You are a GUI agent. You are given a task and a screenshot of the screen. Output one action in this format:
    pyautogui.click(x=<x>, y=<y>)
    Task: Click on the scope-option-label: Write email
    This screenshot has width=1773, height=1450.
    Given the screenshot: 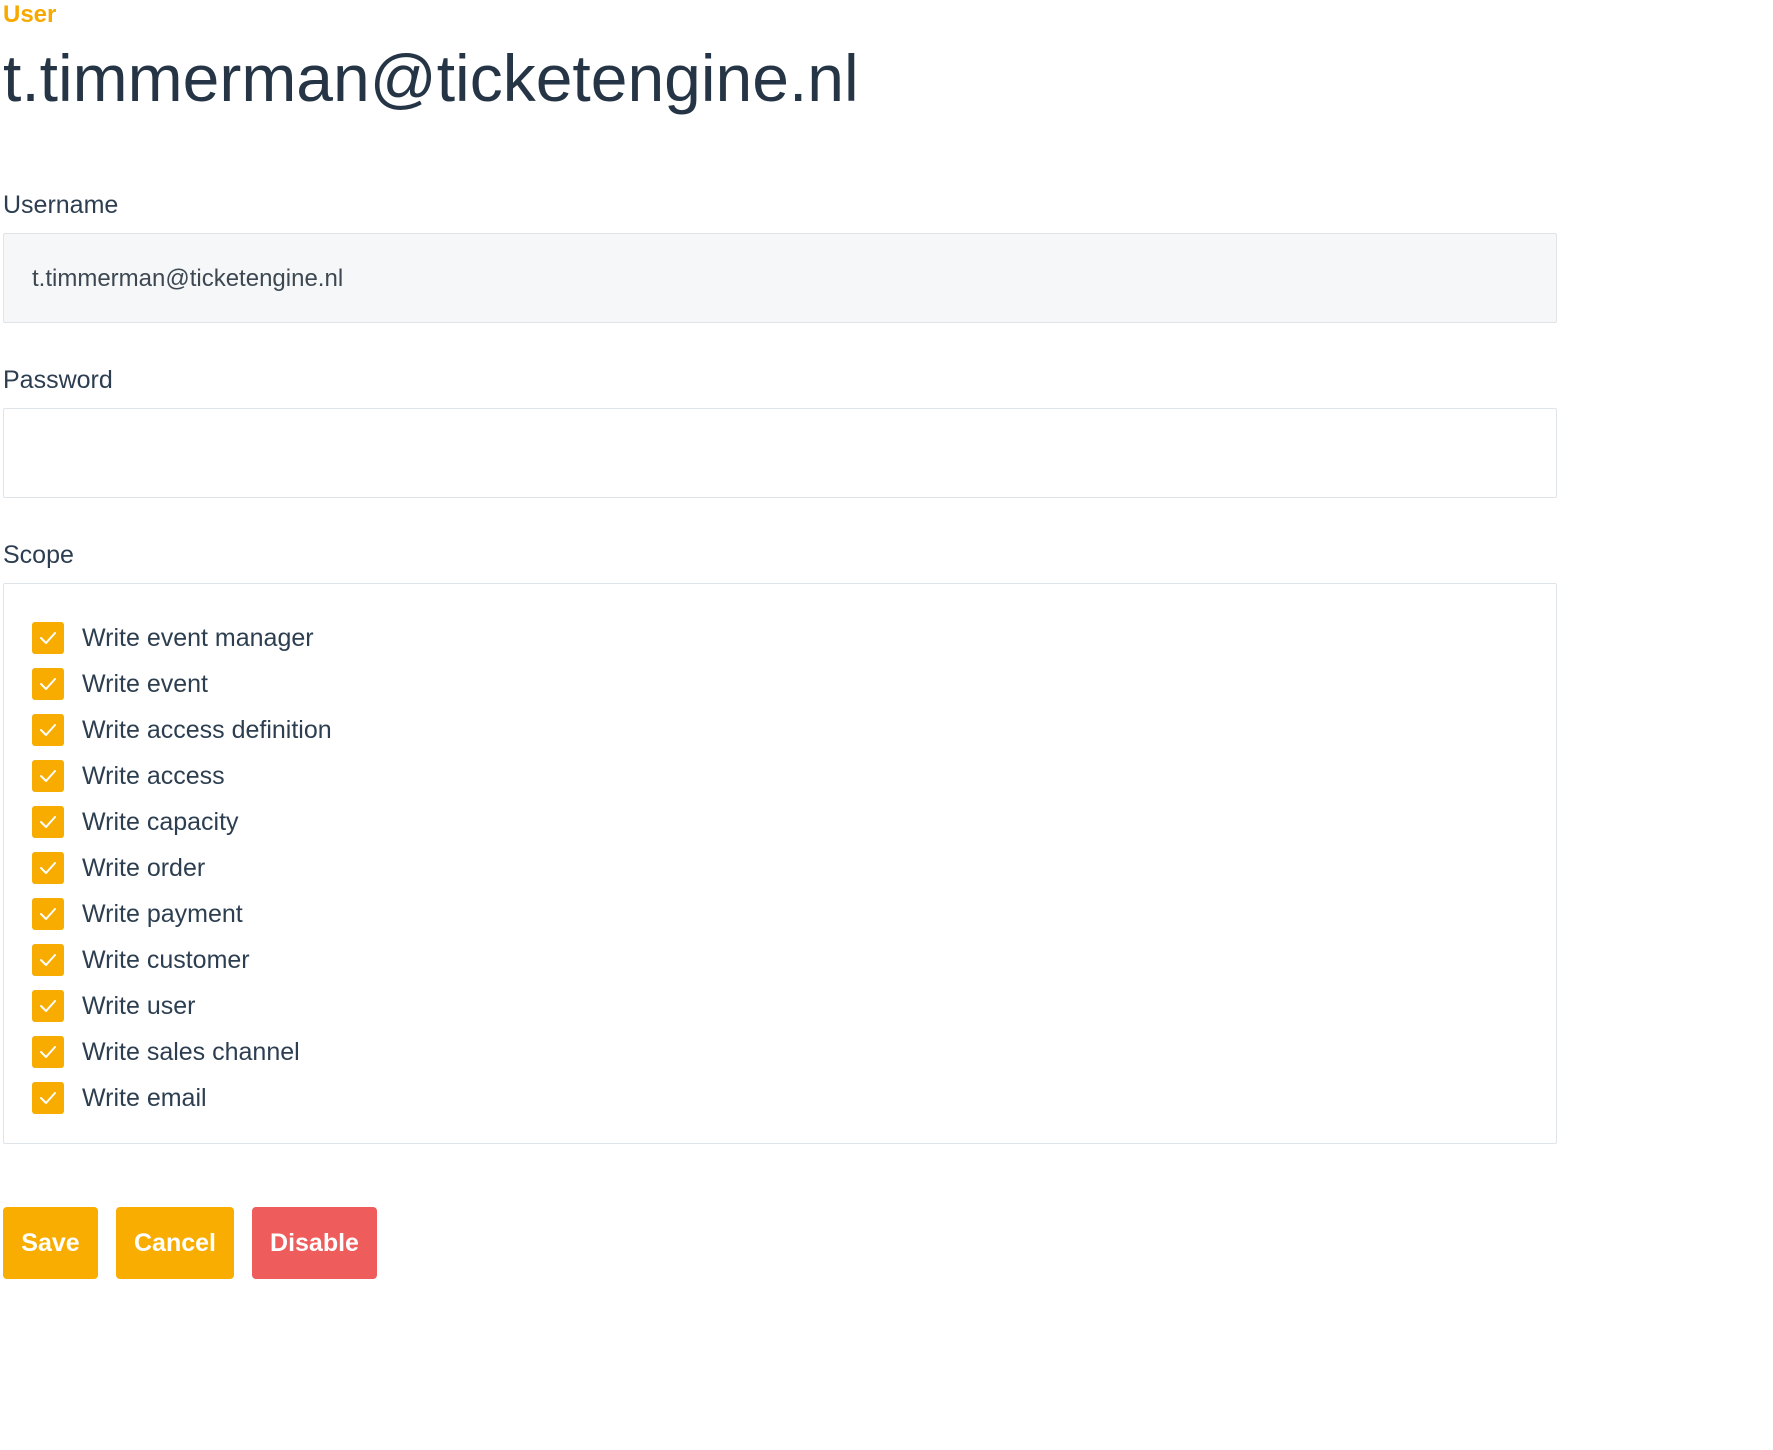 What is the action you would take?
    pyautogui.click(x=144, y=1098)
    